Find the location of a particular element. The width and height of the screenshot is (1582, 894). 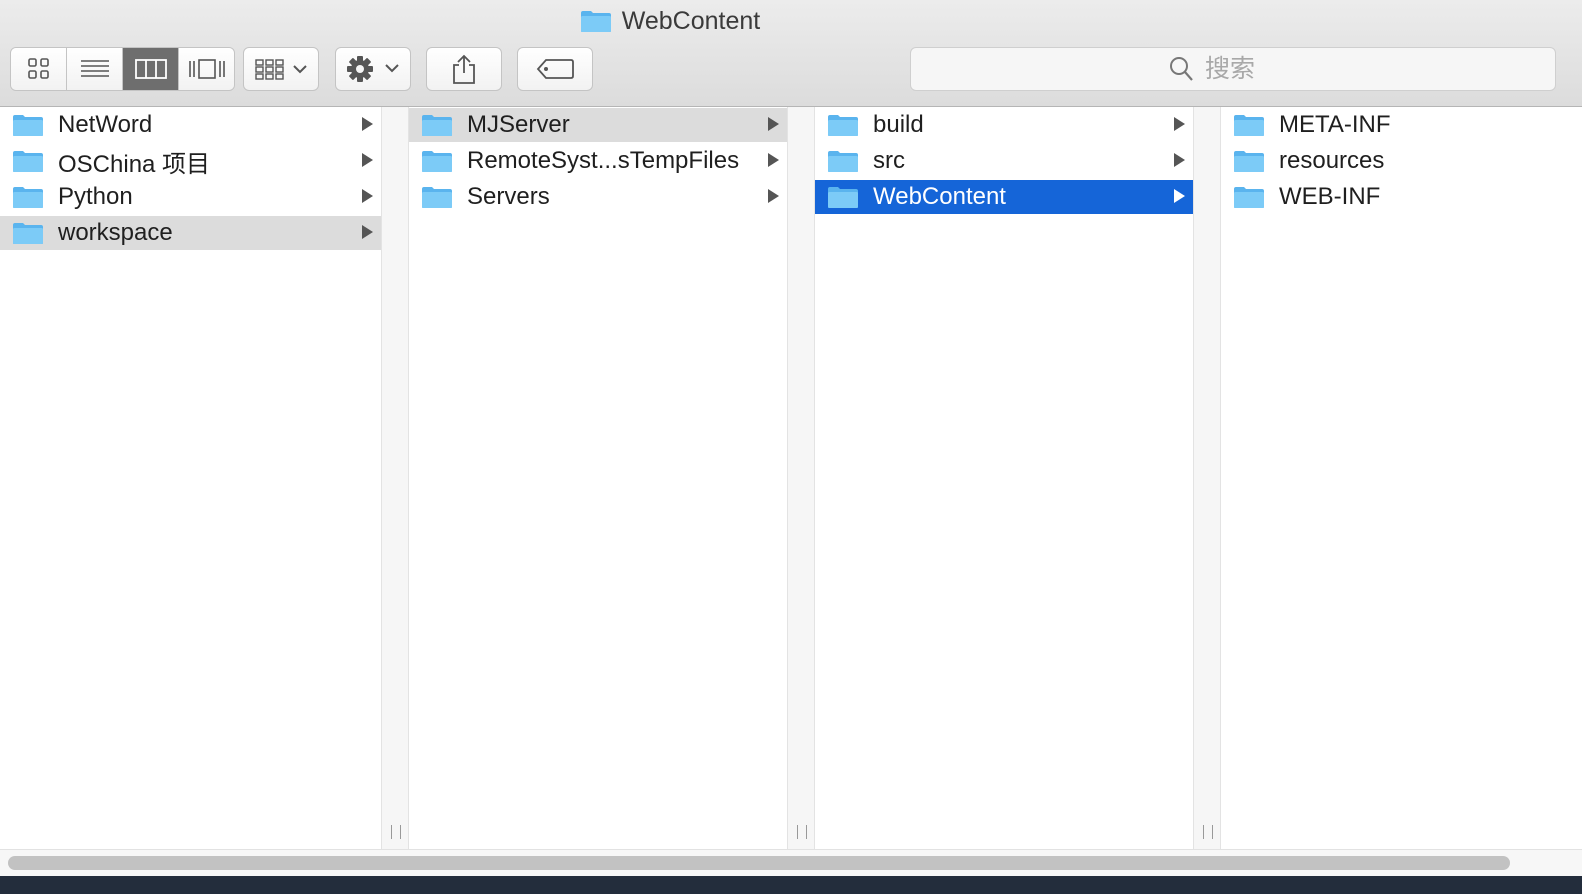

list-item: workspace is located at coordinates (190, 233).